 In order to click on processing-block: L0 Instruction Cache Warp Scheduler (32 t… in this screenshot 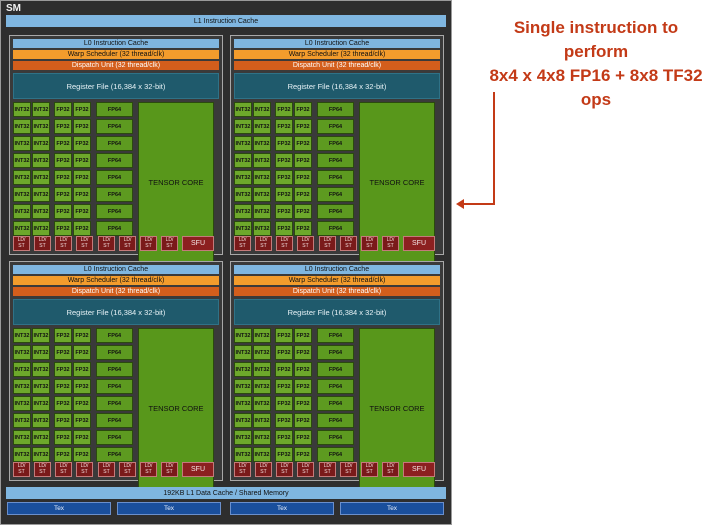, I will do `click(337, 374)`.